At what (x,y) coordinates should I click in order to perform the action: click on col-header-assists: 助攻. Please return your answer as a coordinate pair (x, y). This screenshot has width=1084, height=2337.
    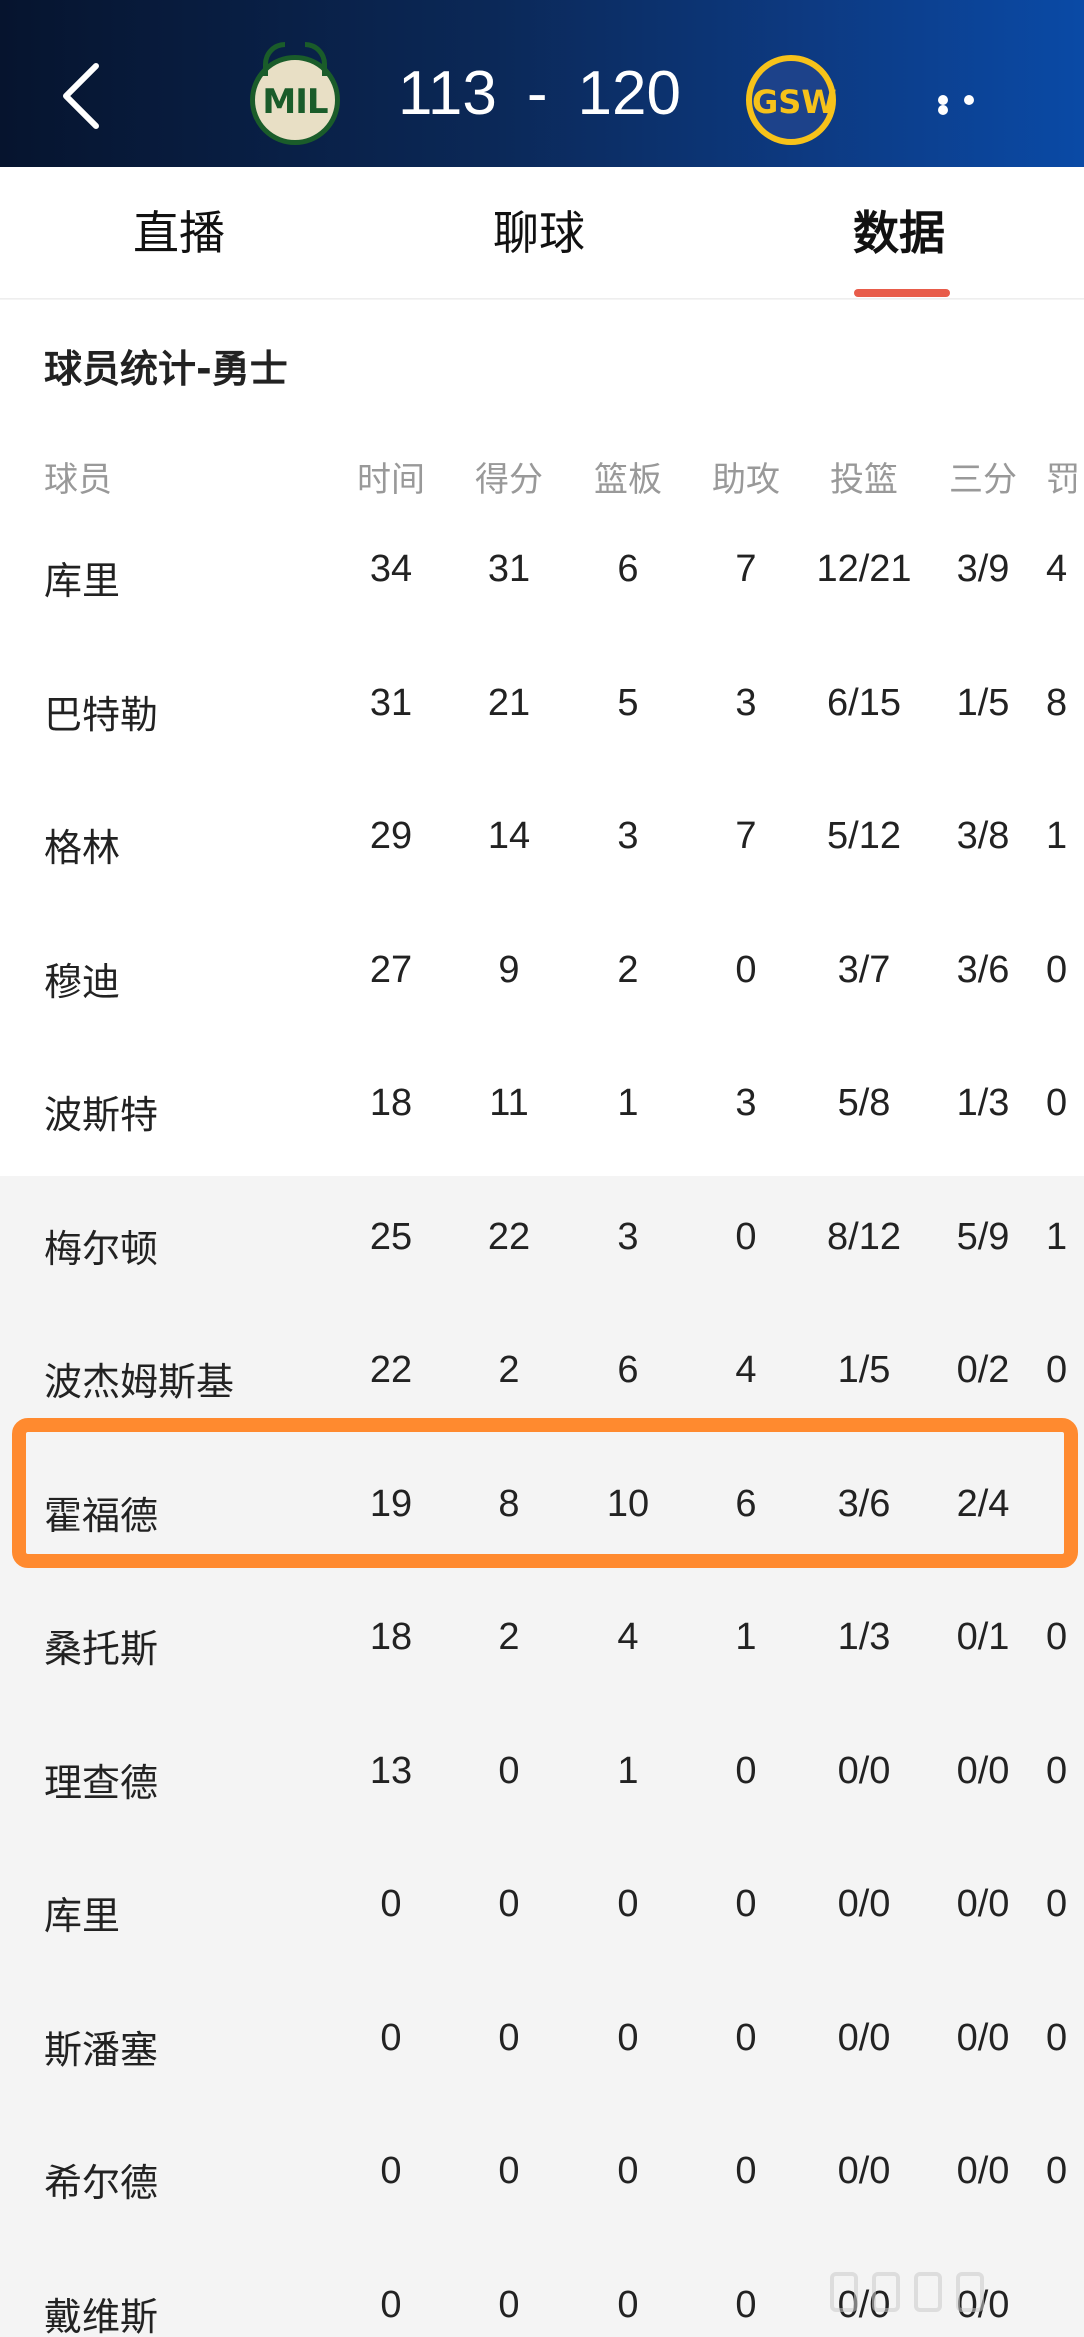
    Looking at the image, I should click on (746, 480).